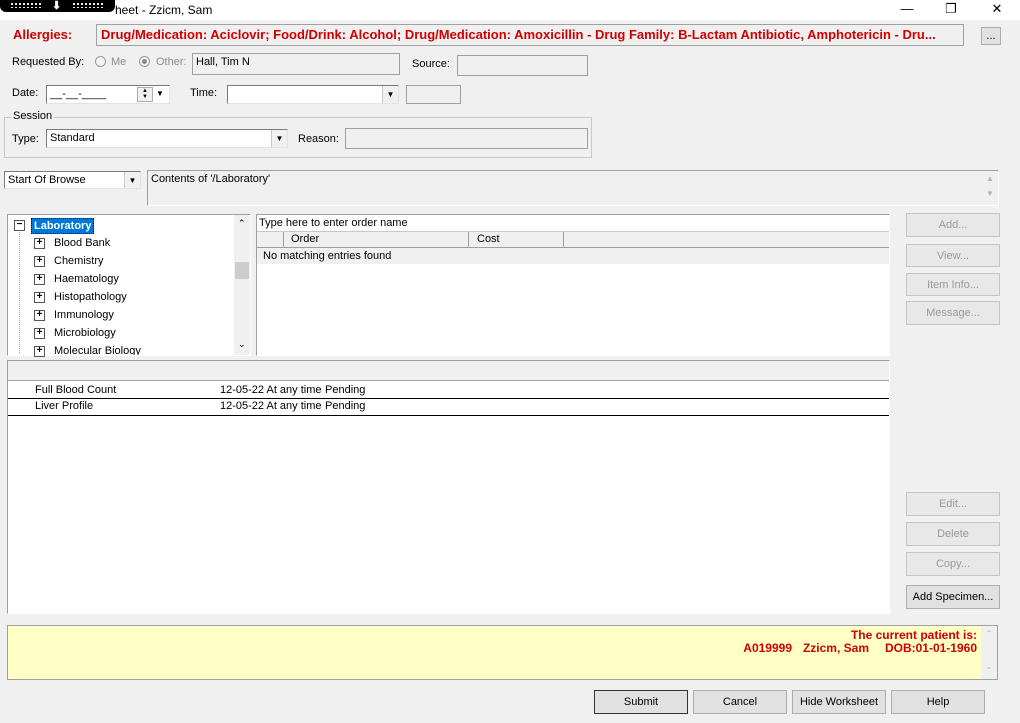 The image size is (1020, 723). I want to click on arrow-down-icon: ⬇, so click(56, 6).